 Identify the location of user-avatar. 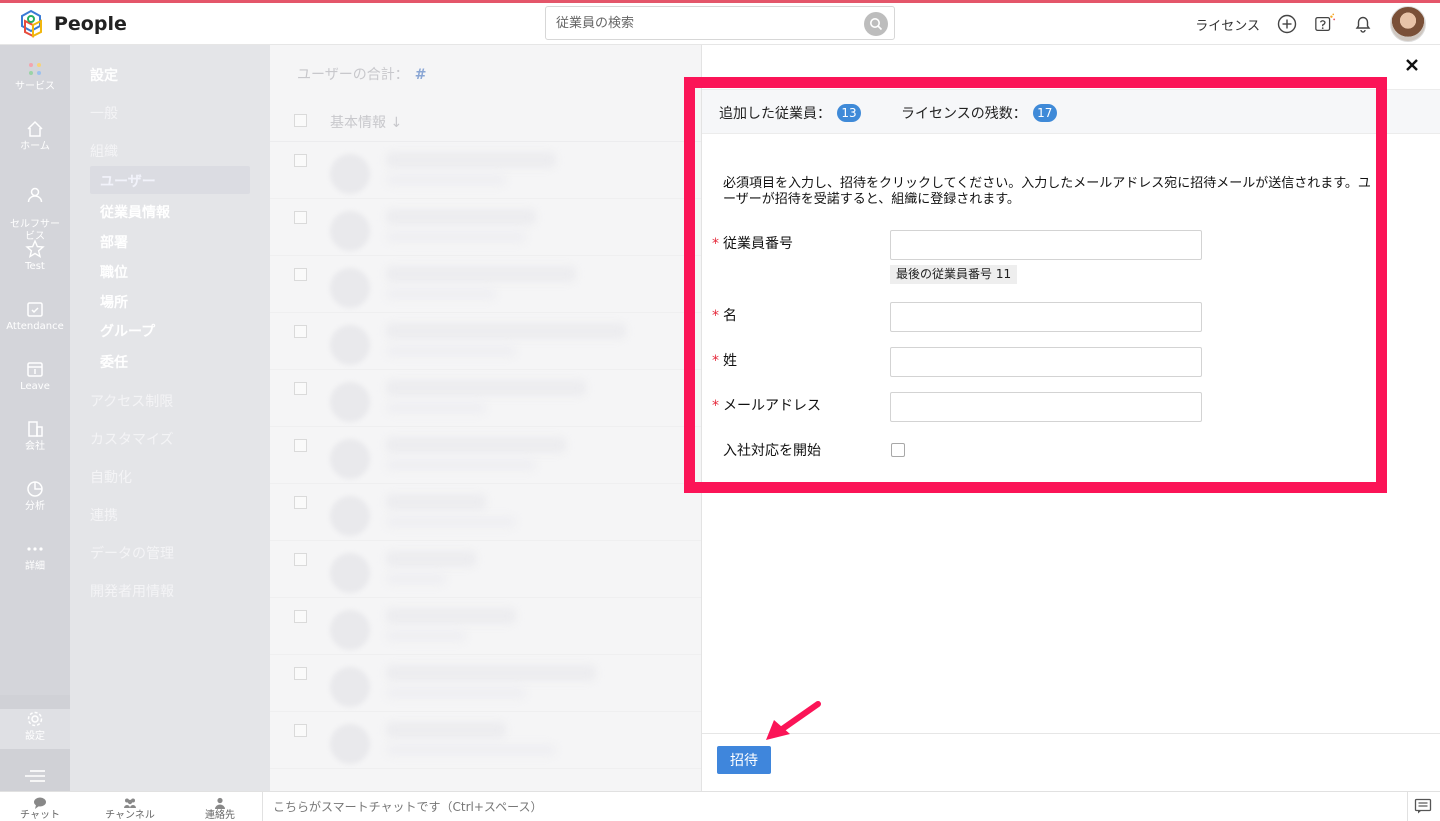
(1408, 24).